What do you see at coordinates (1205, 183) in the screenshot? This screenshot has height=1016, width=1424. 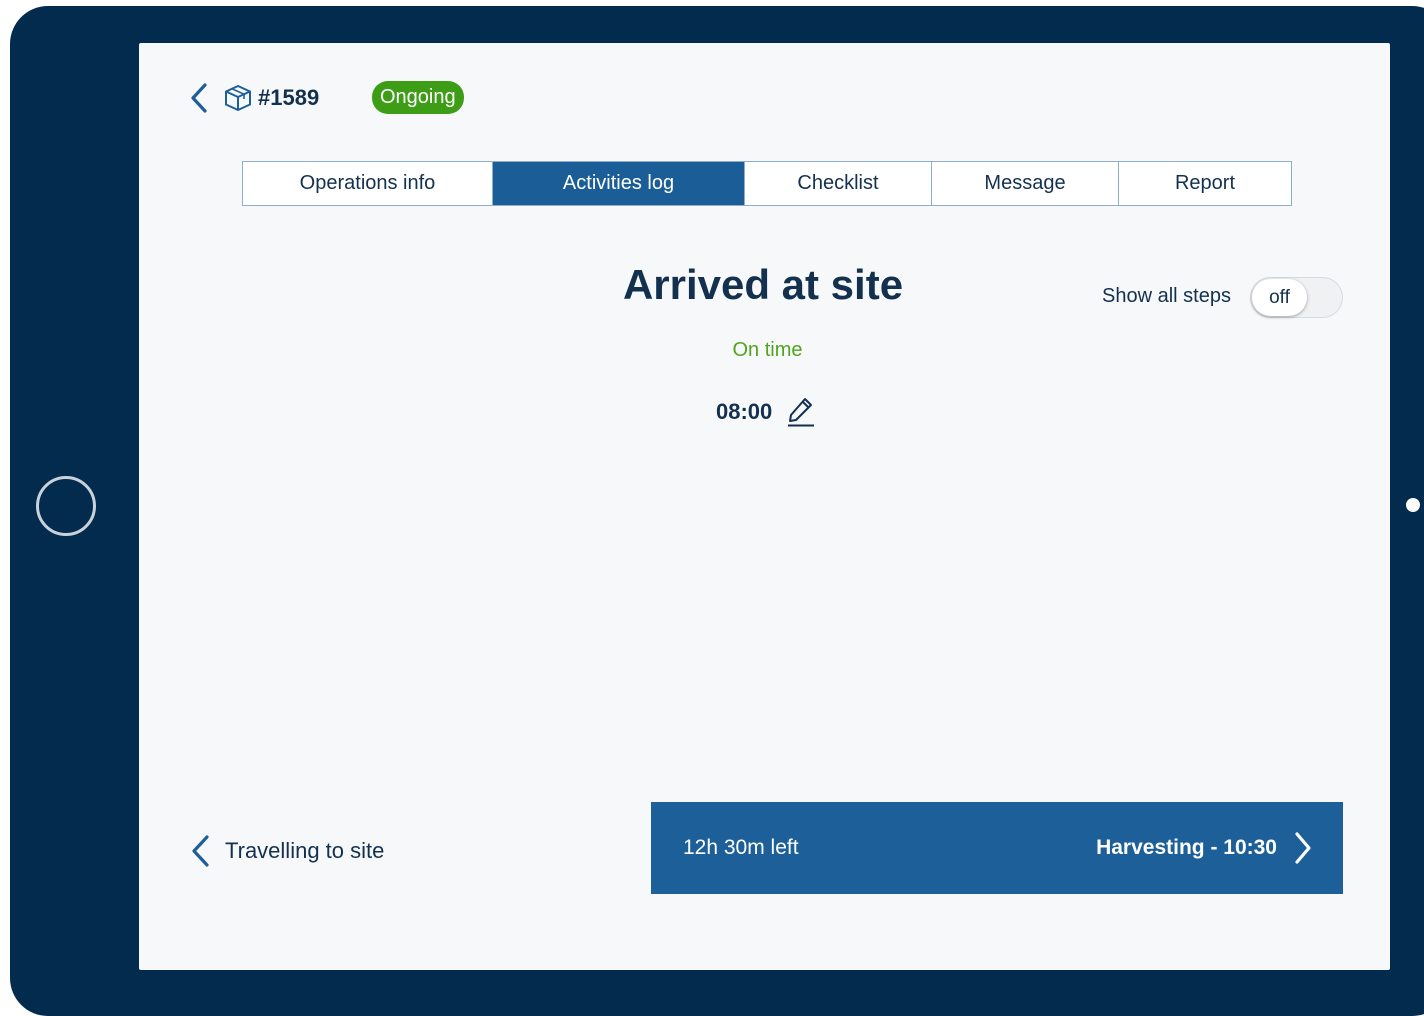 I see `tab-report: Report` at bounding box center [1205, 183].